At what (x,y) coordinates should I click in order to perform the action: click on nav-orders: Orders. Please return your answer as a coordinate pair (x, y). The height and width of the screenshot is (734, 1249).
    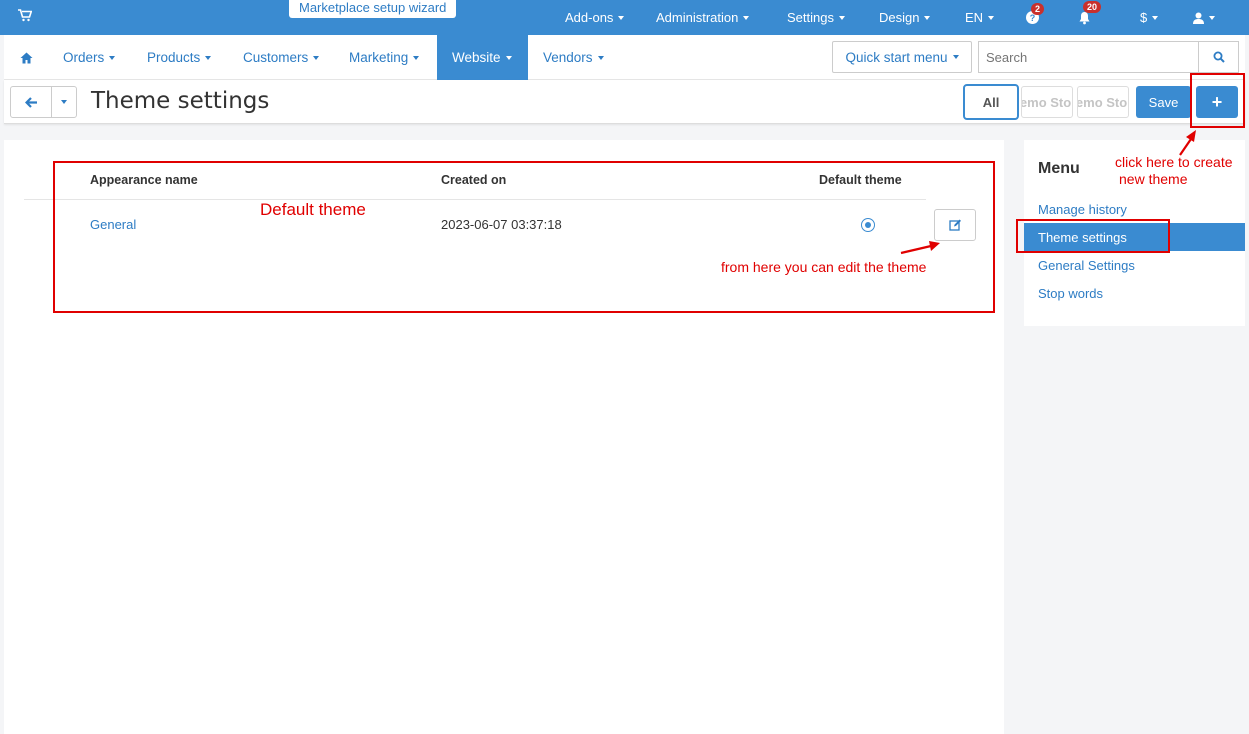
    Looking at the image, I should click on (89, 57).